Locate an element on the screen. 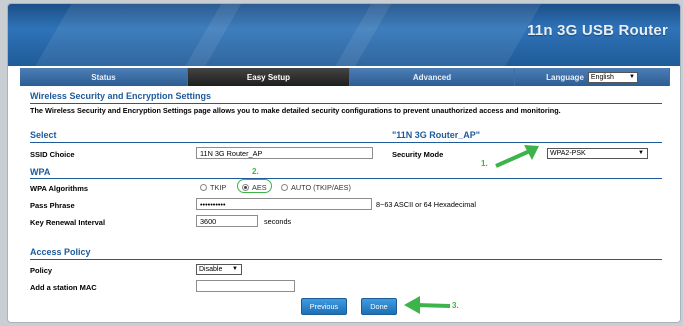  select-section-title: Select is located at coordinates (43, 135).